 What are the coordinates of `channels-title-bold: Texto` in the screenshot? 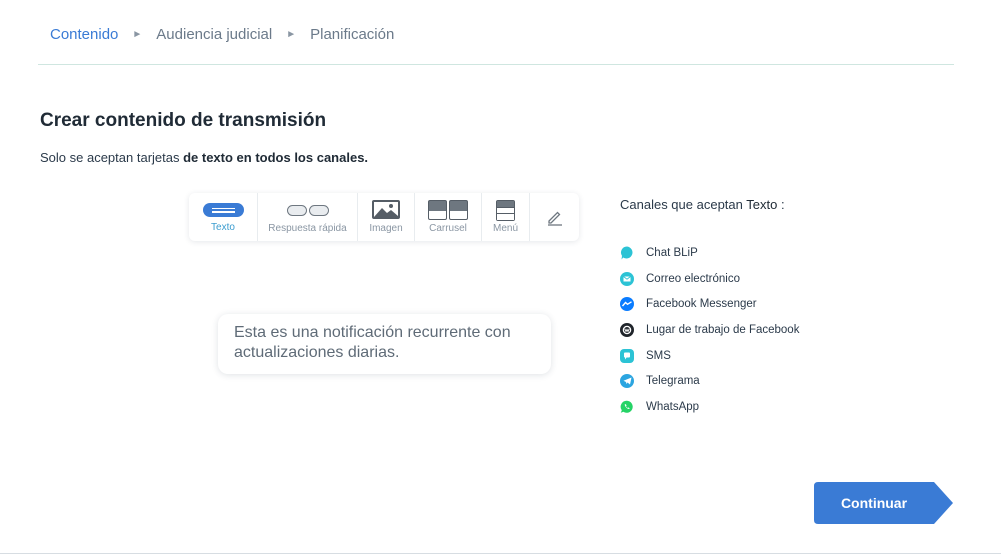 It's located at (762, 204).